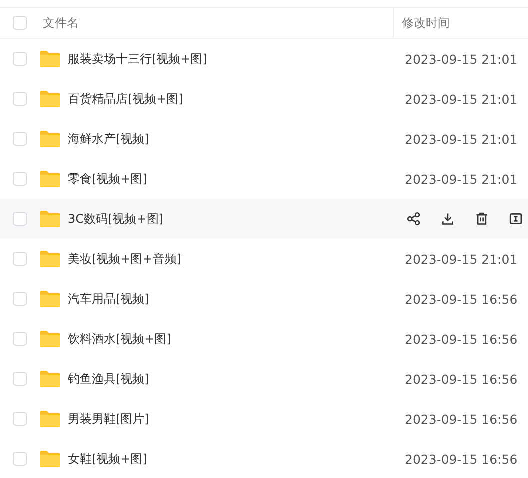 This screenshot has height=478, width=528. Describe the element at coordinates (216, 23) in the screenshot. I see `column-header: 文件名` at that location.